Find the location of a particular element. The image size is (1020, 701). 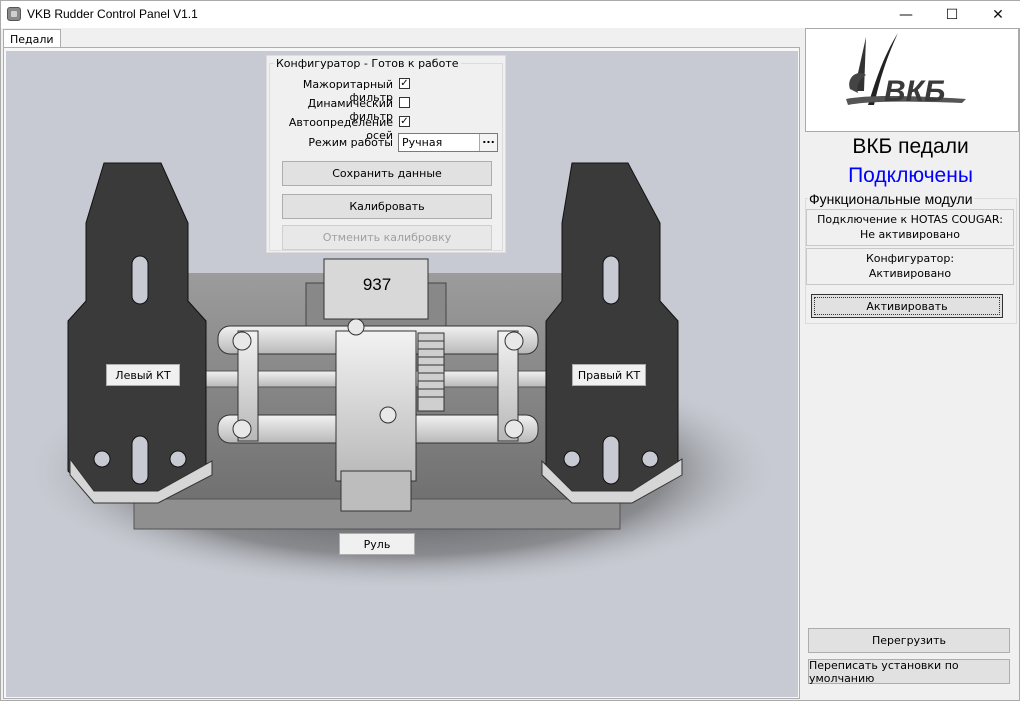

auto-axes-checkbox: ✓ is located at coordinates (404, 121).